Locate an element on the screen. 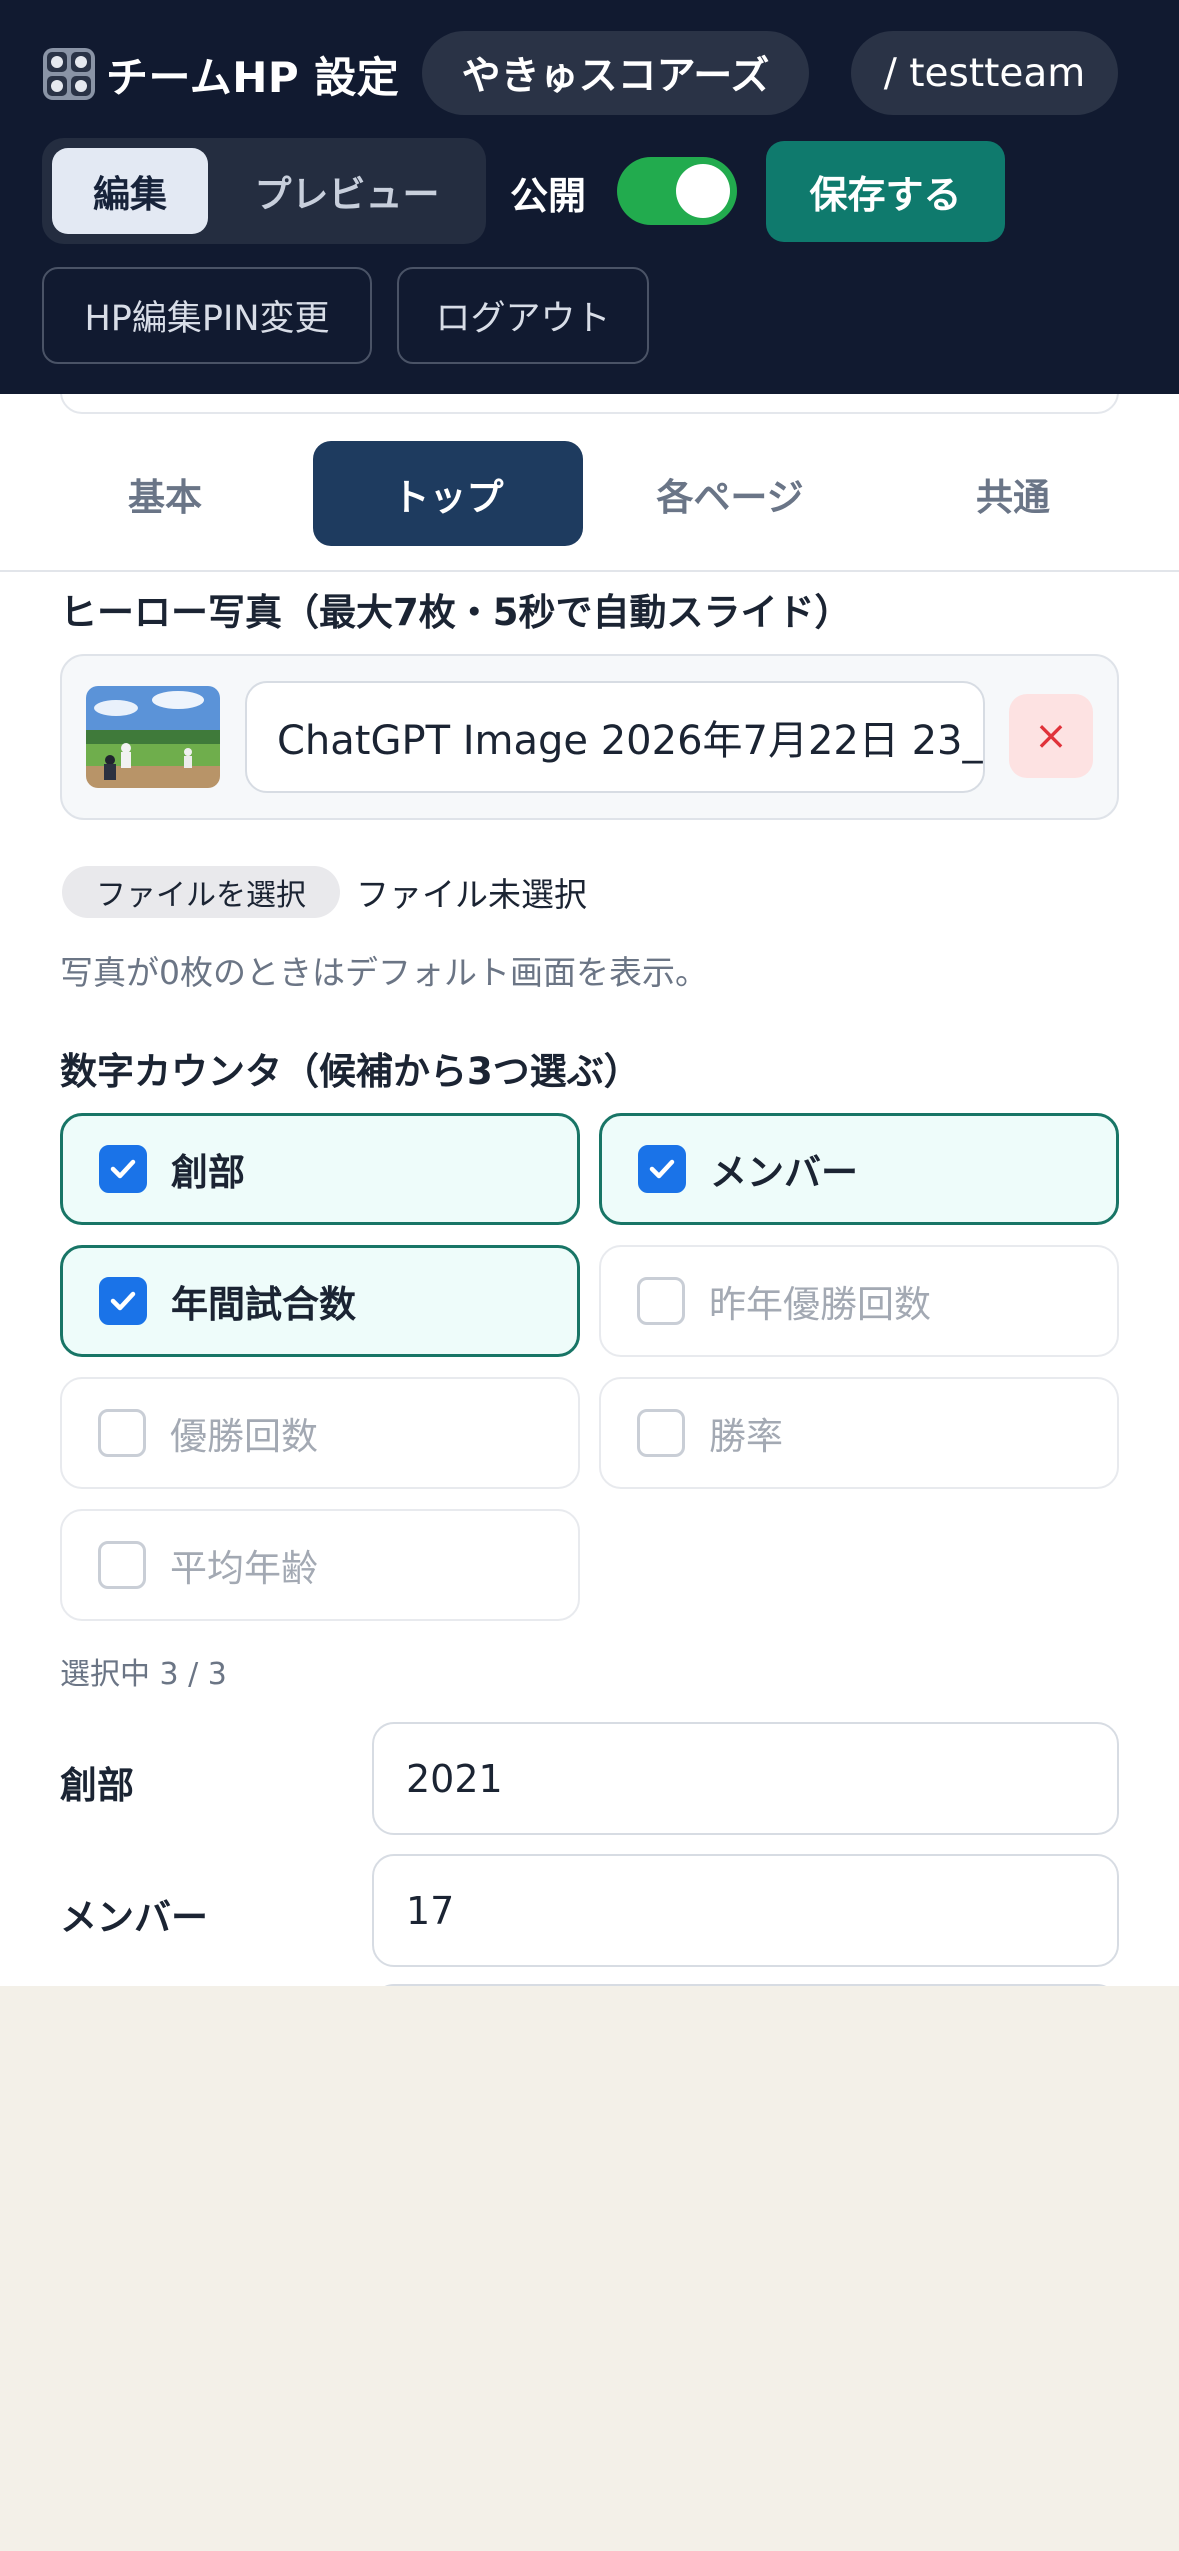 The width and height of the screenshot is (1179, 2551). tab-common: 共通 is located at coordinates (1013, 493).